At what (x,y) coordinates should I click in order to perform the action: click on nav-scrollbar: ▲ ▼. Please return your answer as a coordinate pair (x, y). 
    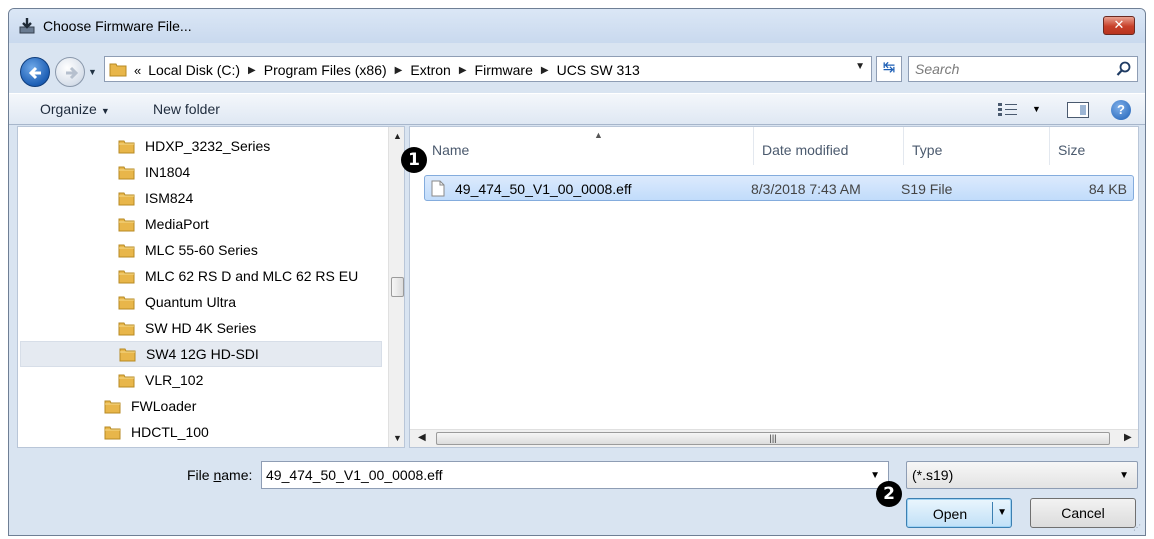
    Looking at the image, I should click on (396, 287).